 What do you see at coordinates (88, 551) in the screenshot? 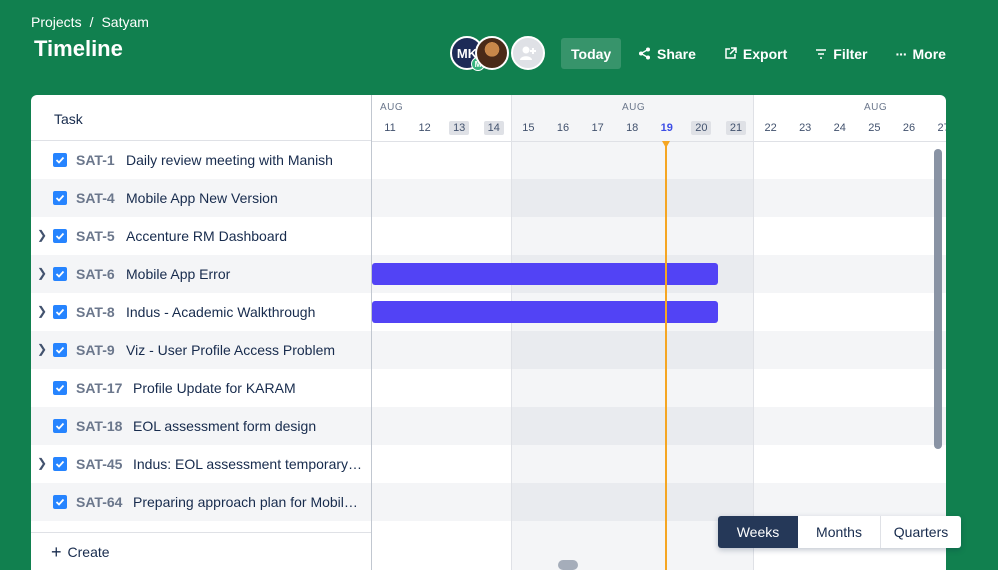
I see `create-label: Create` at bounding box center [88, 551].